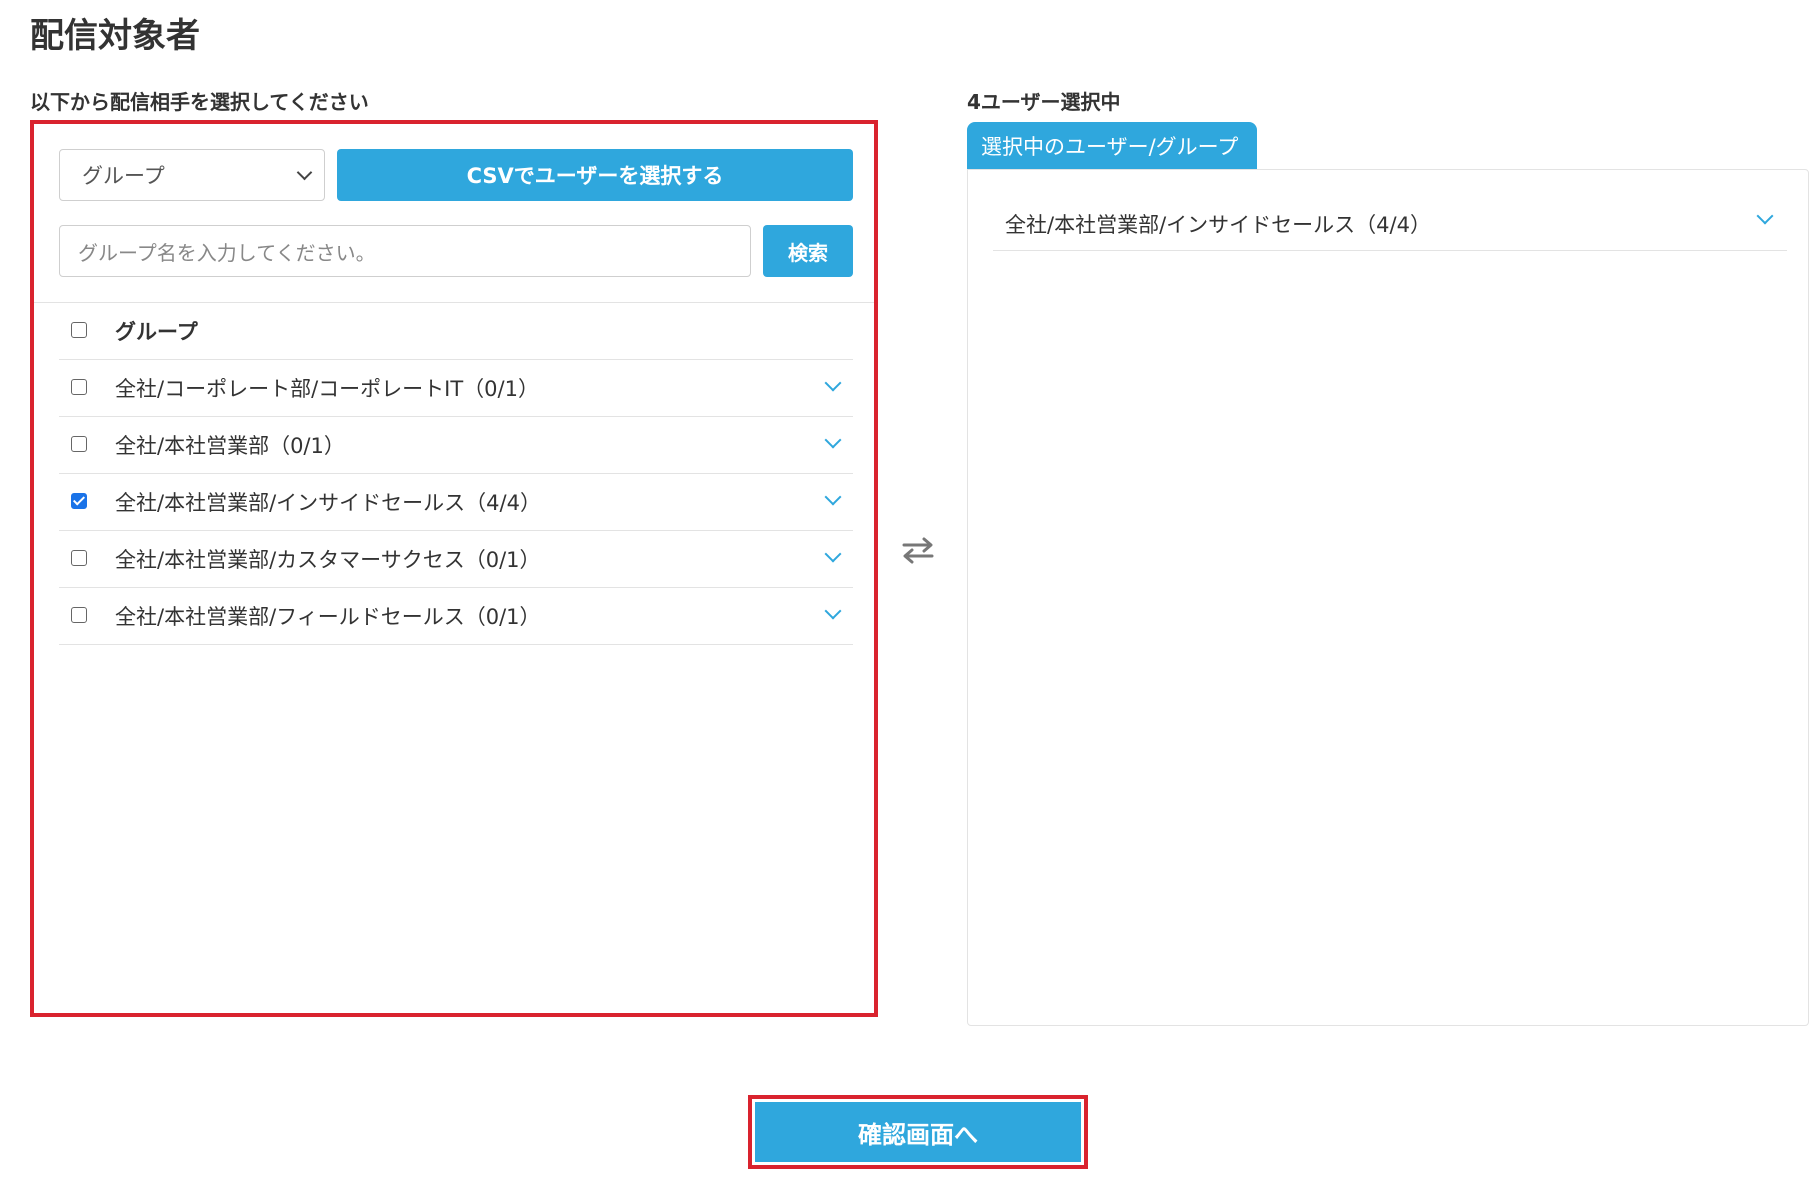 The width and height of the screenshot is (1819, 1195). What do you see at coordinates (1044, 102) in the screenshot?
I see `selected-count-label: 4ユーザー選択中` at bounding box center [1044, 102].